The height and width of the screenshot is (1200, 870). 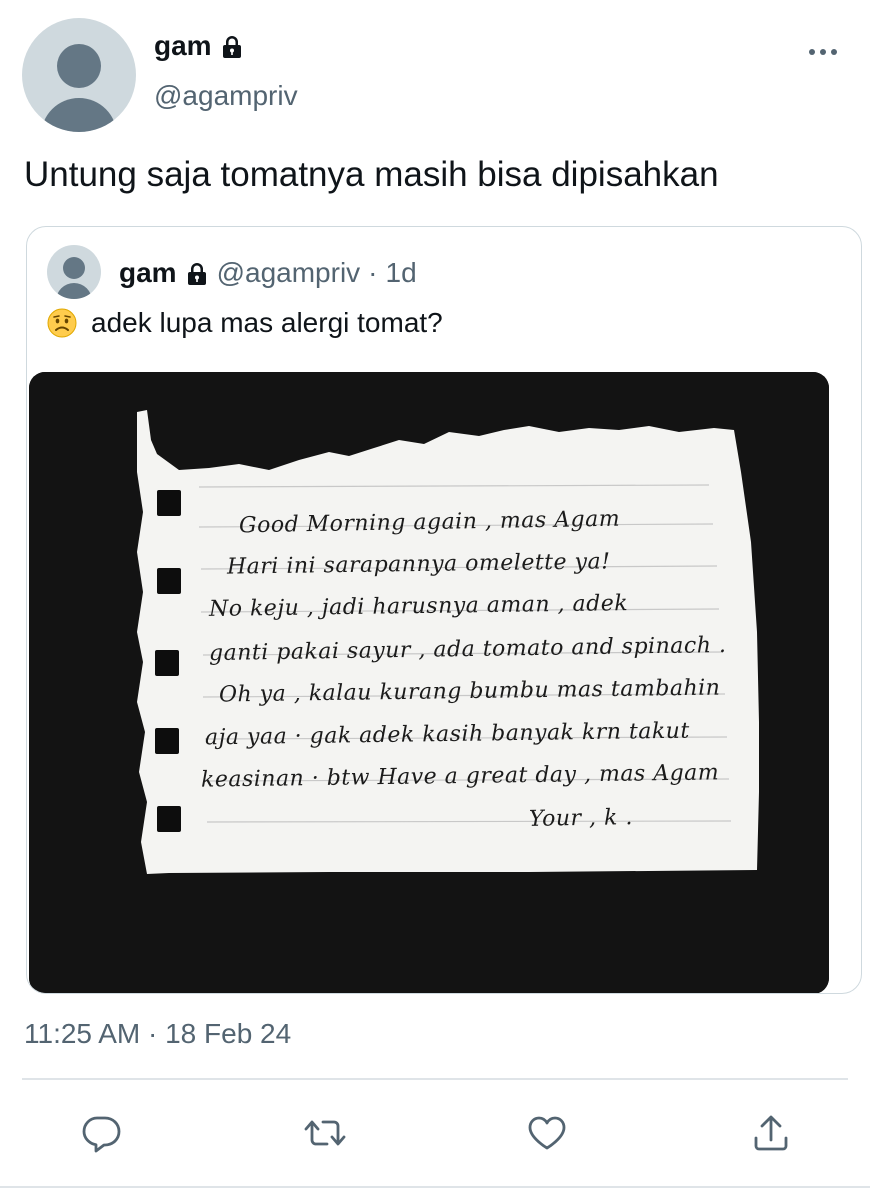 What do you see at coordinates (101, 1133) in the screenshot?
I see `reply-icon` at bounding box center [101, 1133].